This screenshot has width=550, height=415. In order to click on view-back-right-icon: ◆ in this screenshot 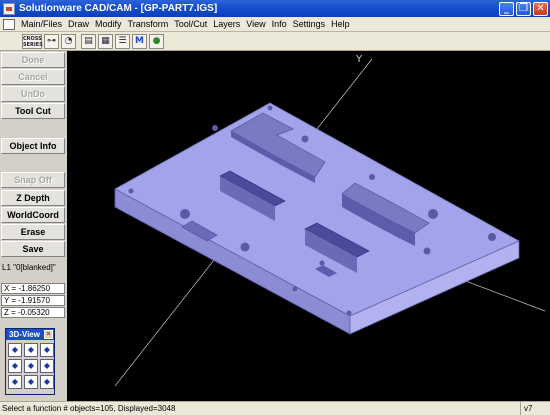, I will do `click(47, 382)`.